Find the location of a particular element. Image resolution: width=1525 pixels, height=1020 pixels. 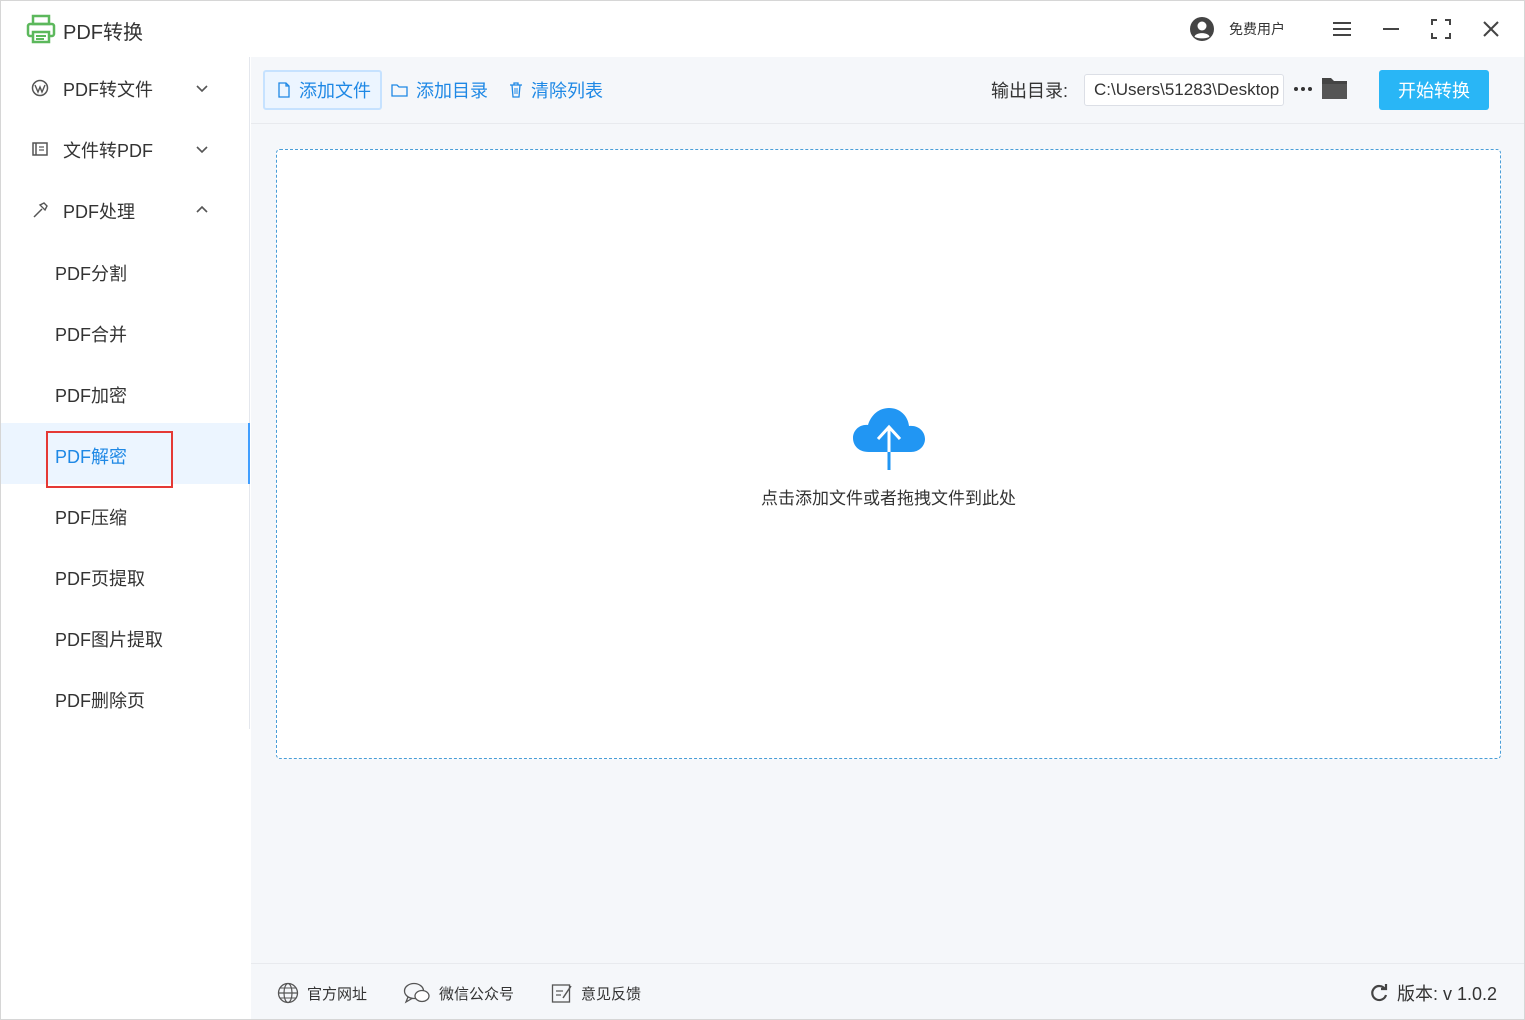

sidebar-item-label: PDF删除页 is located at coordinates (100, 701).